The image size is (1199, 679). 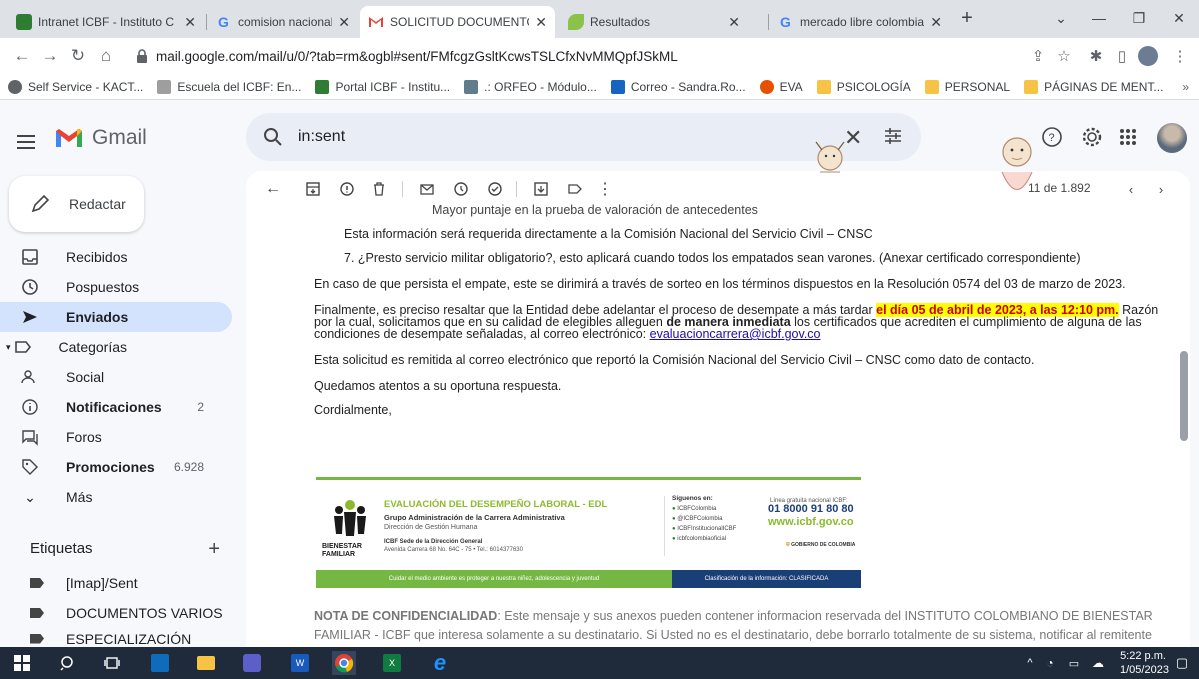 What do you see at coordinates (461, 189) in the screenshot?
I see `snooze-clock-icon` at bounding box center [461, 189].